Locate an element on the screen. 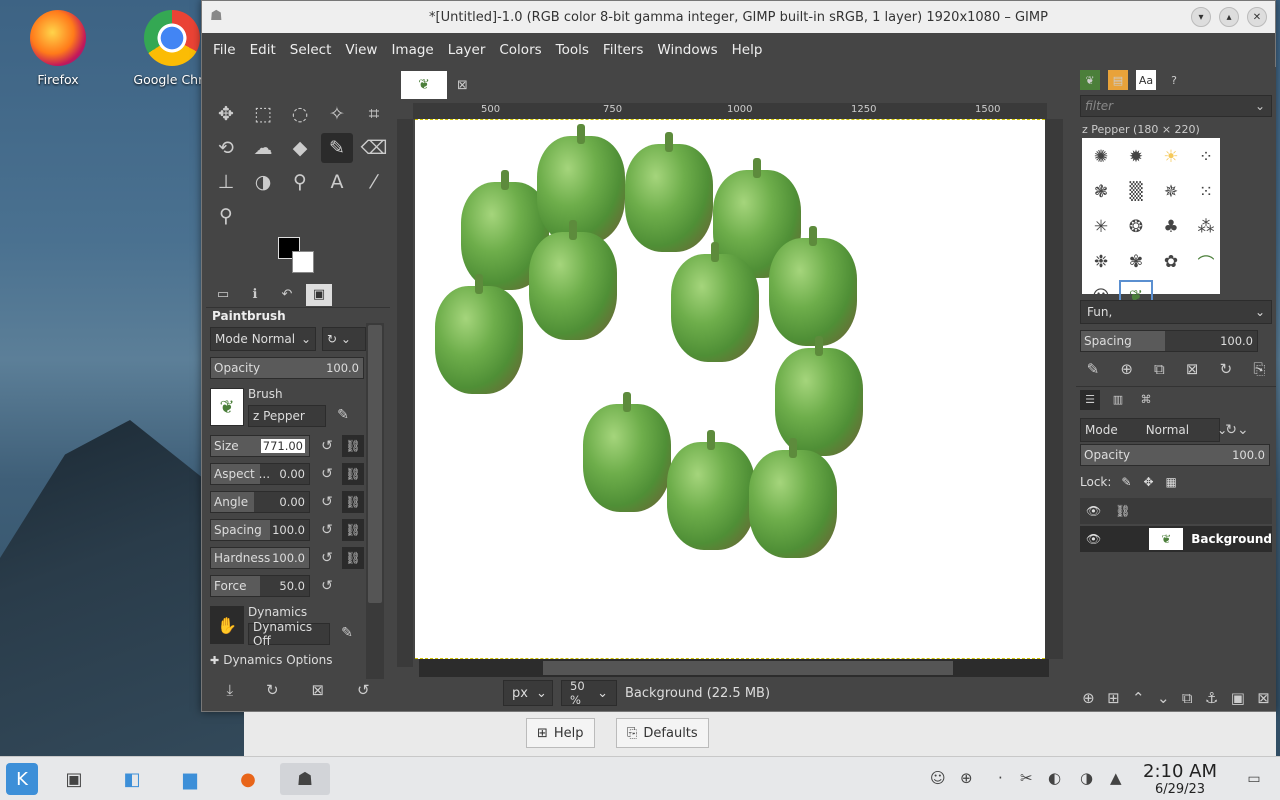 The width and height of the screenshot is (1280, 800). force-spinner: Force 50.0 is located at coordinates (260, 586).